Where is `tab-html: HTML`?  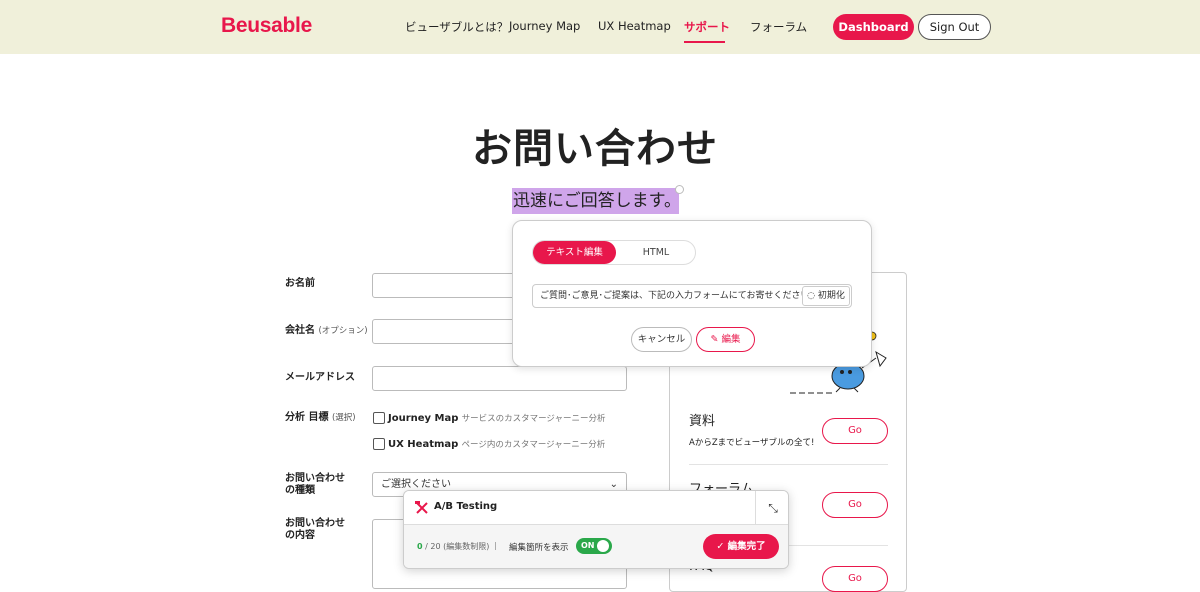 tab-html: HTML is located at coordinates (656, 252).